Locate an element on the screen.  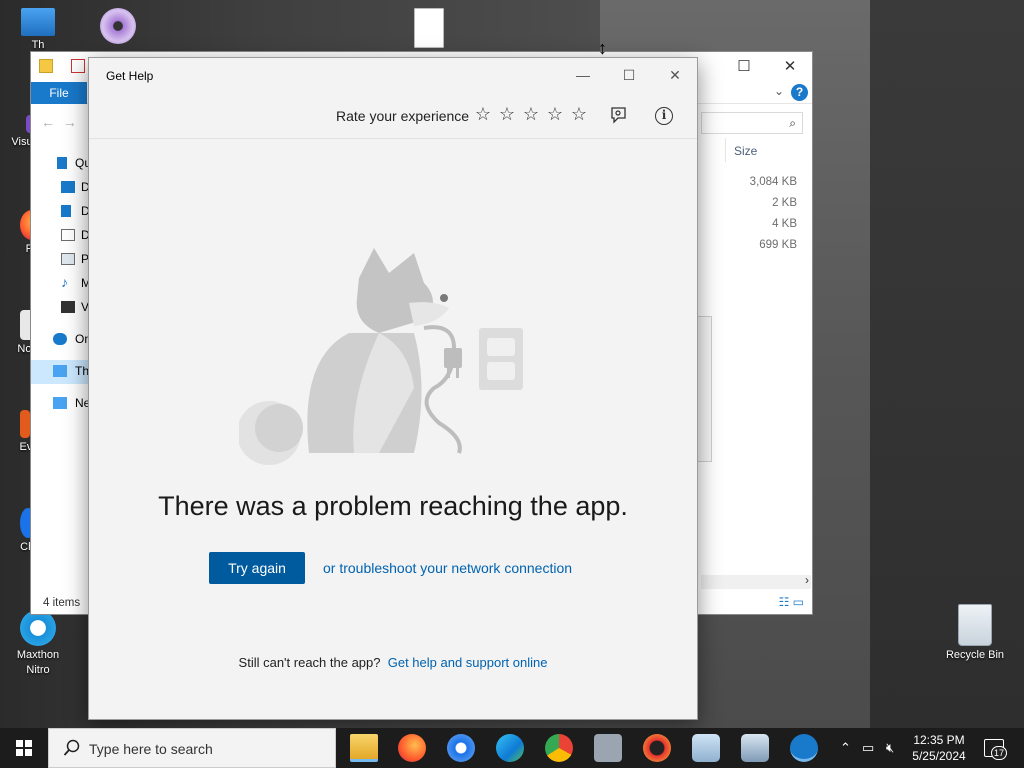
search-placeholder: Type here to search is located at coordinates (151, 749).